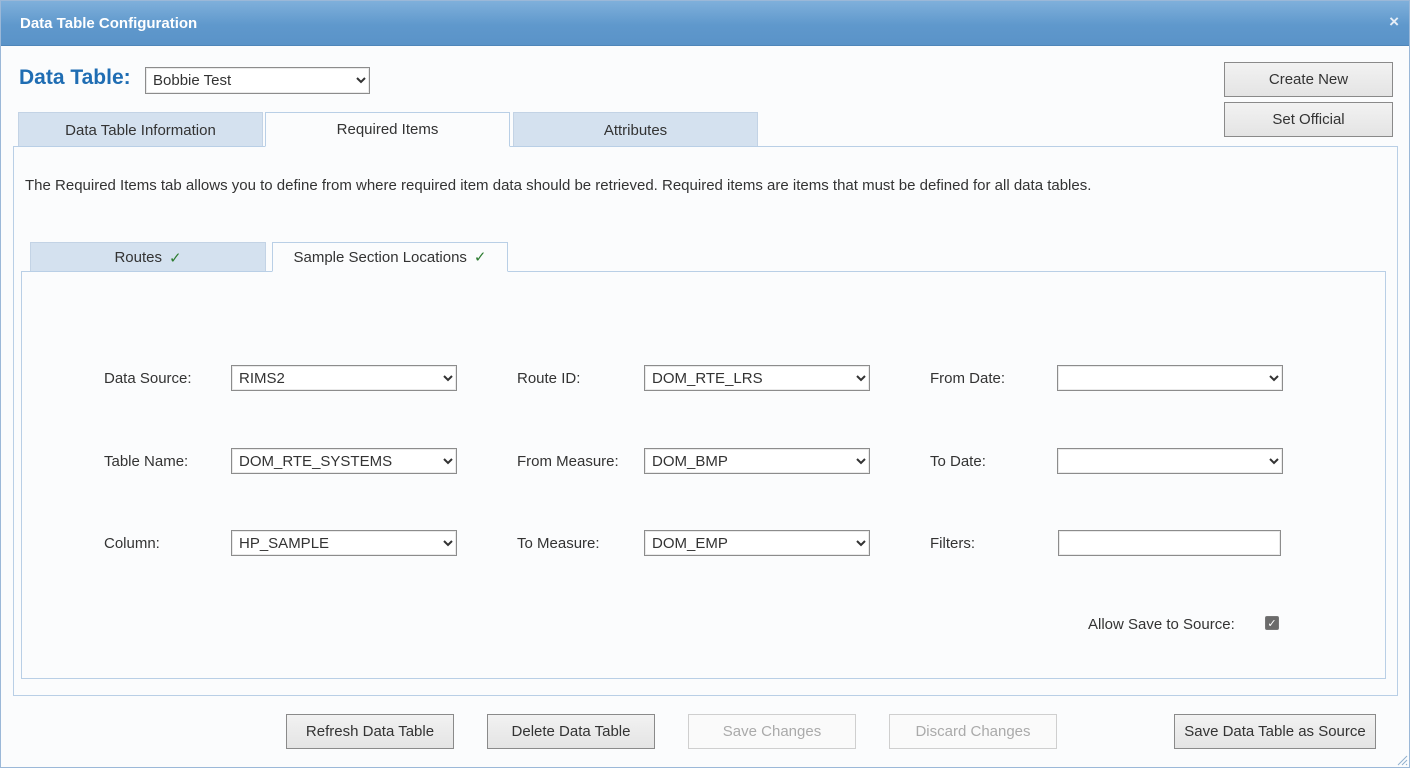 The height and width of the screenshot is (768, 1410). I want to click on column-select: HP_SAMPLE, so click(344, 543).